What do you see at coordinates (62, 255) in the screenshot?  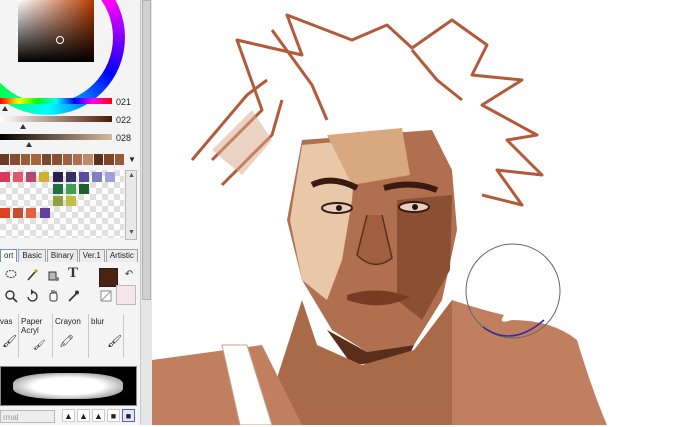 I see `tab-binary: Binary` at bounding box center [62, 255].